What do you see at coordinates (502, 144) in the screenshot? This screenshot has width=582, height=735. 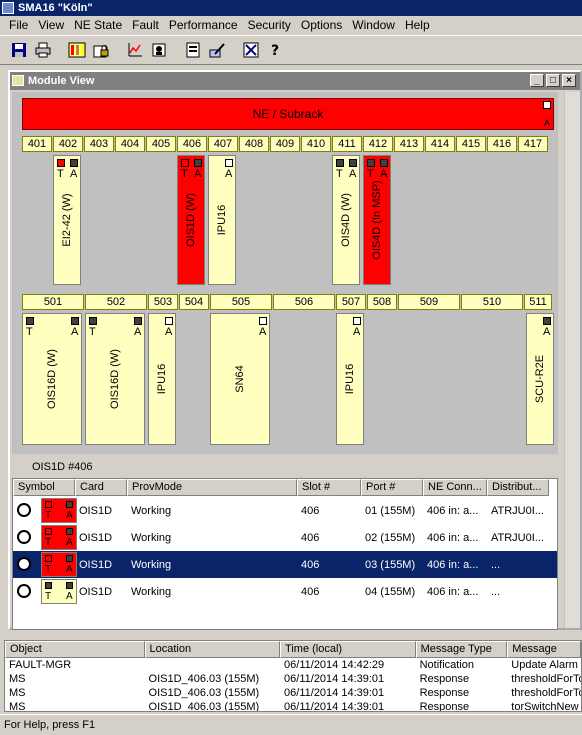 I see `slot-number: 416` at bounding box center [502, 144].